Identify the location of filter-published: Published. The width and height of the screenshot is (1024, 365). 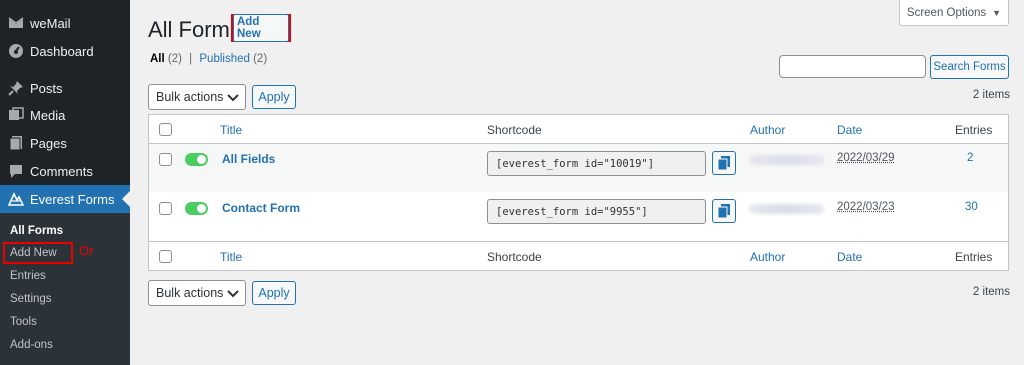
(224, 59).